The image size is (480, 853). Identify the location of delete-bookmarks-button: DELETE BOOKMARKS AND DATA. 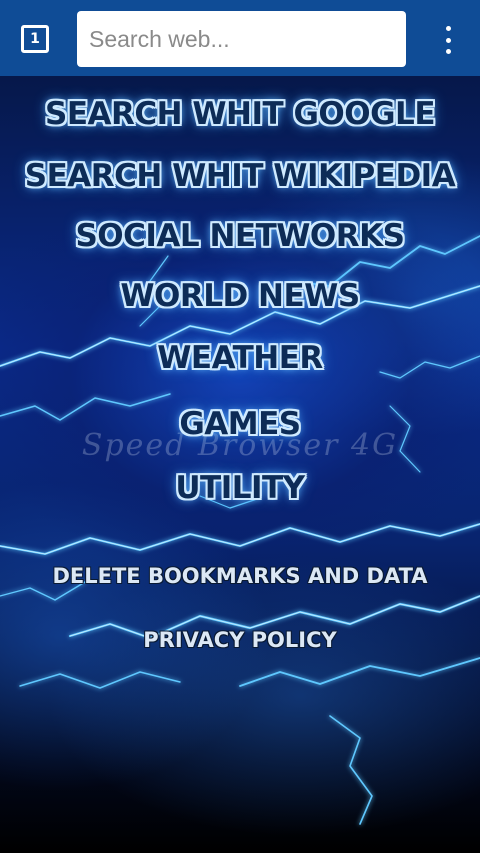
(240, 576).